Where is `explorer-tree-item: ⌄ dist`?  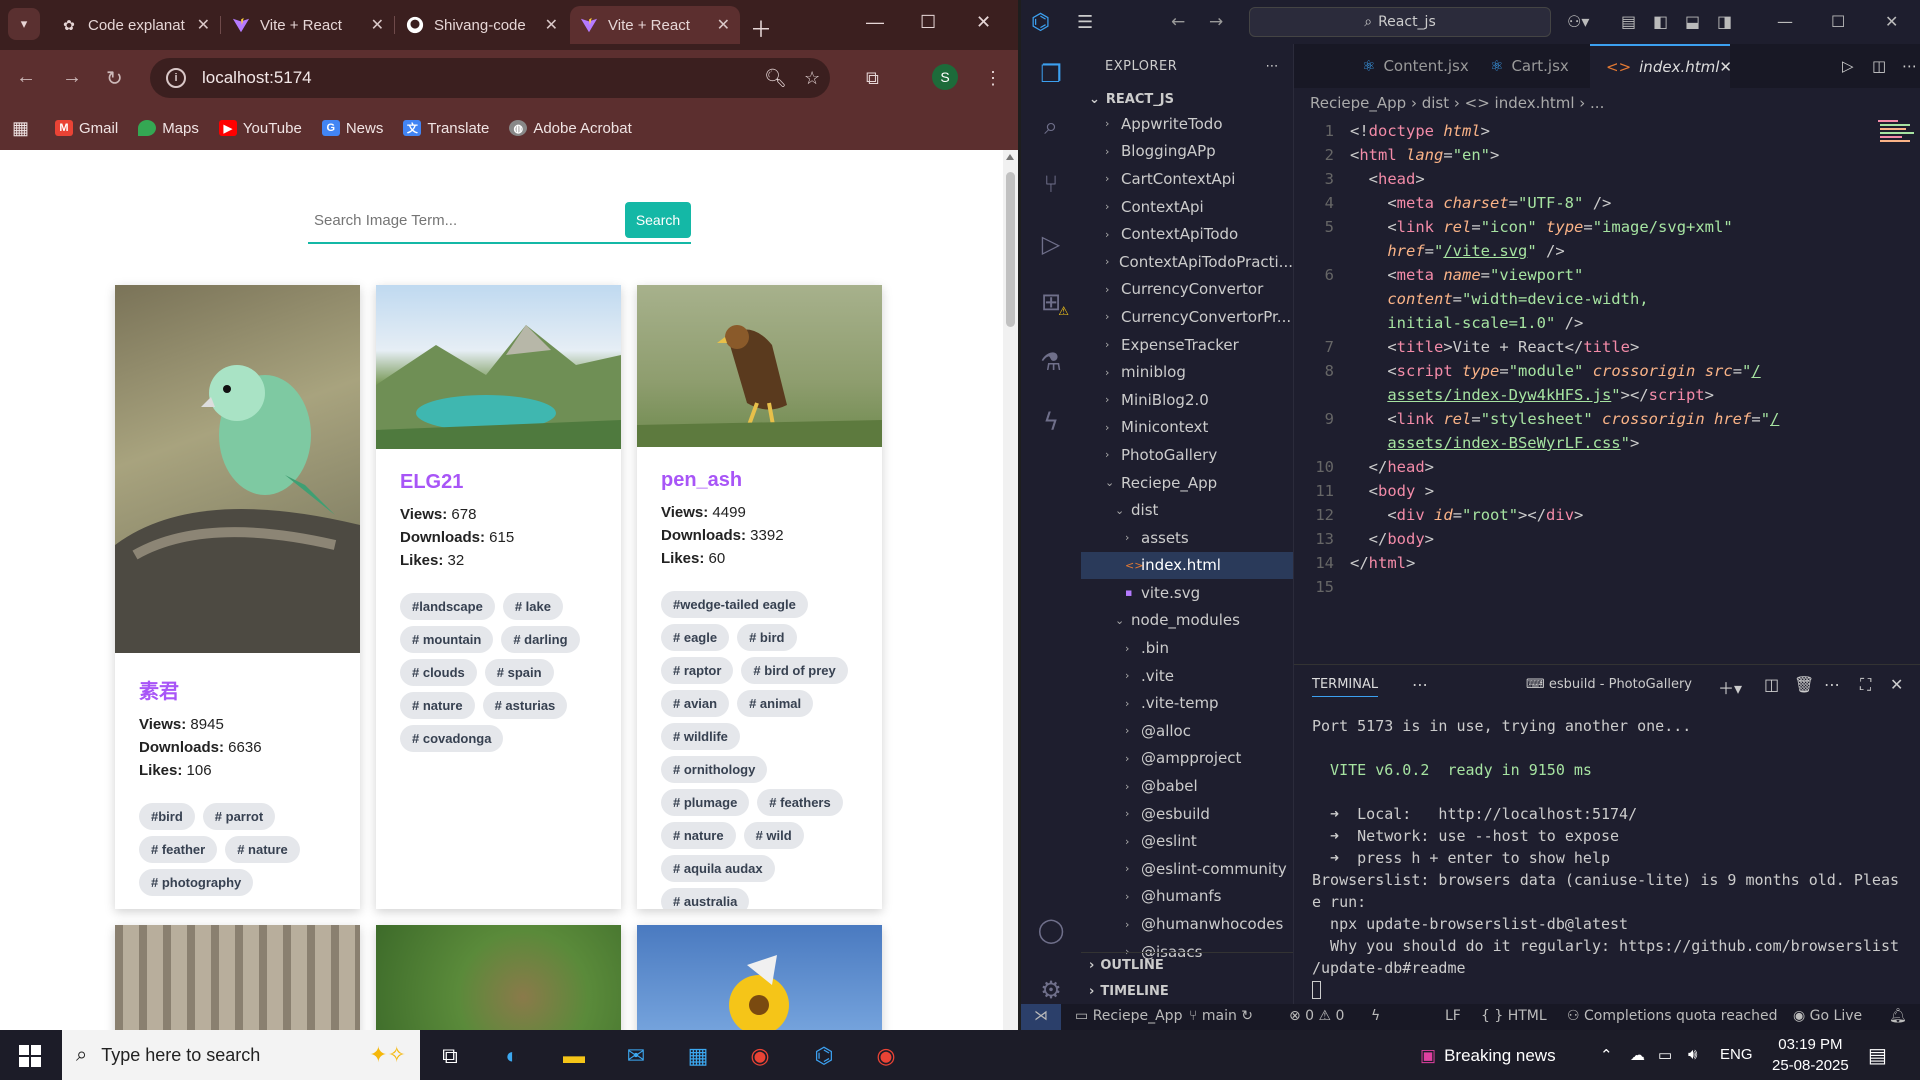 explorer-tree-item: ⌄ dist is located at coordinates (1187, 510).